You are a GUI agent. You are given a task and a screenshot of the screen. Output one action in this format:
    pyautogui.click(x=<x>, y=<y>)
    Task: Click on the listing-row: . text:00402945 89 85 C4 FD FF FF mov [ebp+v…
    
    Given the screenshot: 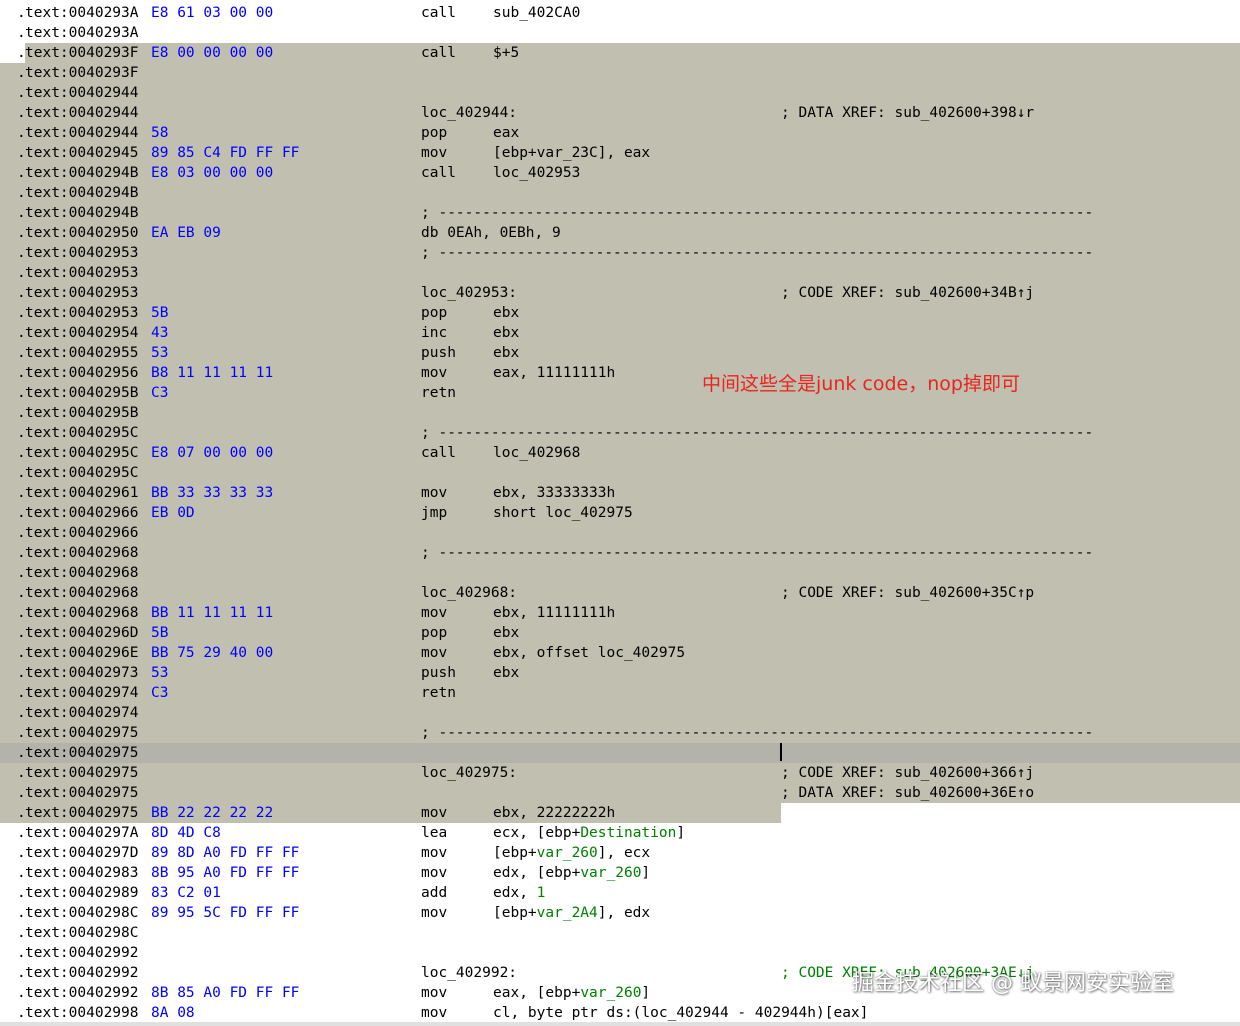 What is the action you would take?
    pyautogui.click(x=620, y=153)
    